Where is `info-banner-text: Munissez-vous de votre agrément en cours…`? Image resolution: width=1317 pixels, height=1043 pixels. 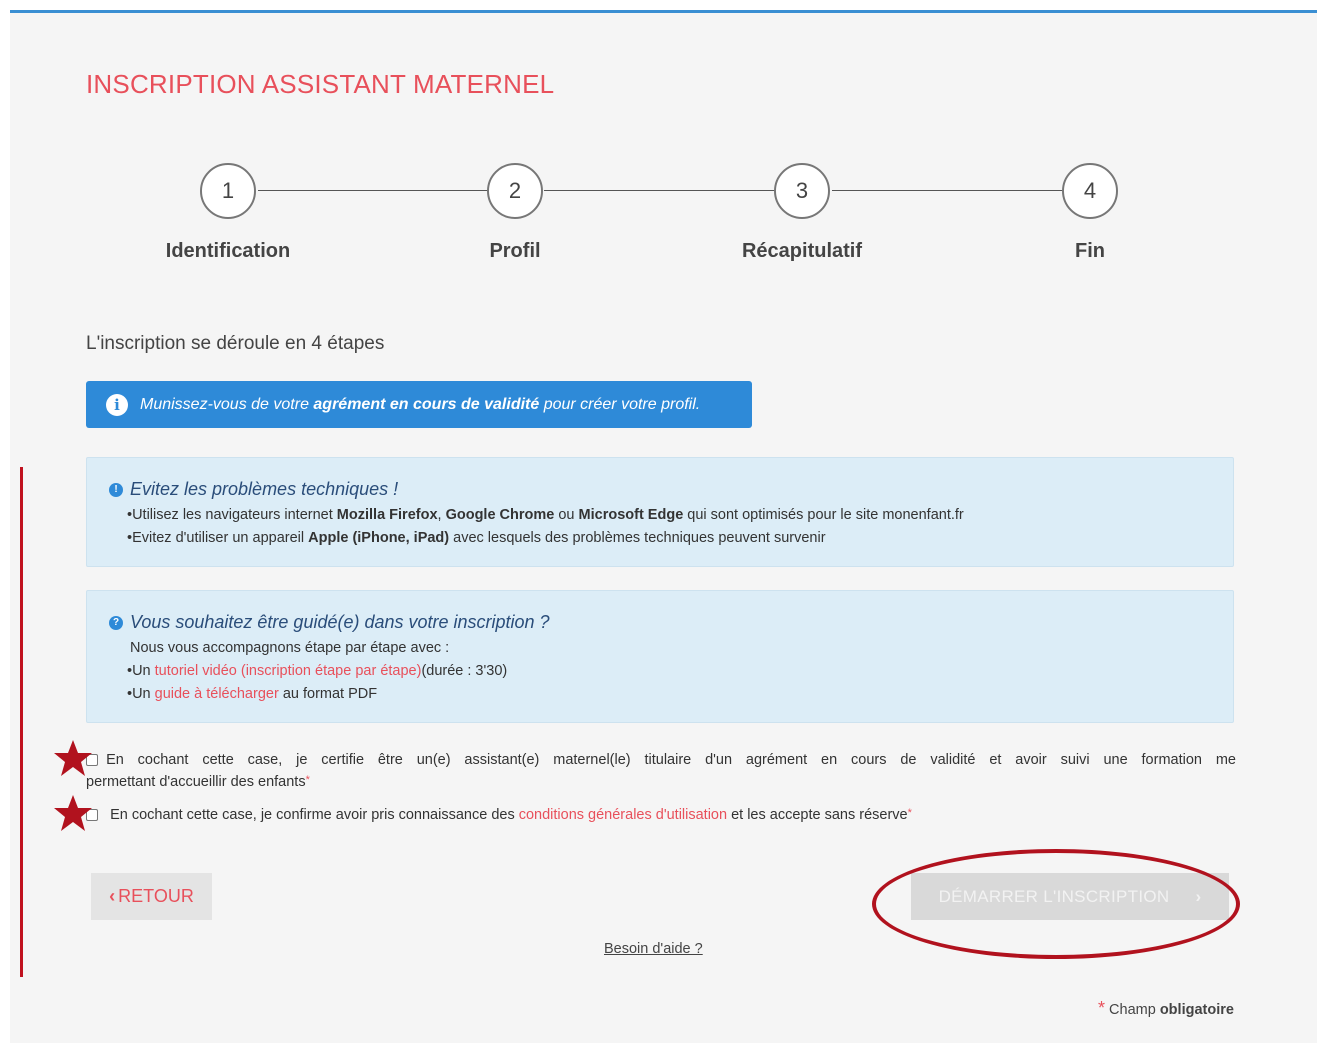
info-banner-text: Munissez-vous de votre agrément en cours… is located at coordinates (420, 404).